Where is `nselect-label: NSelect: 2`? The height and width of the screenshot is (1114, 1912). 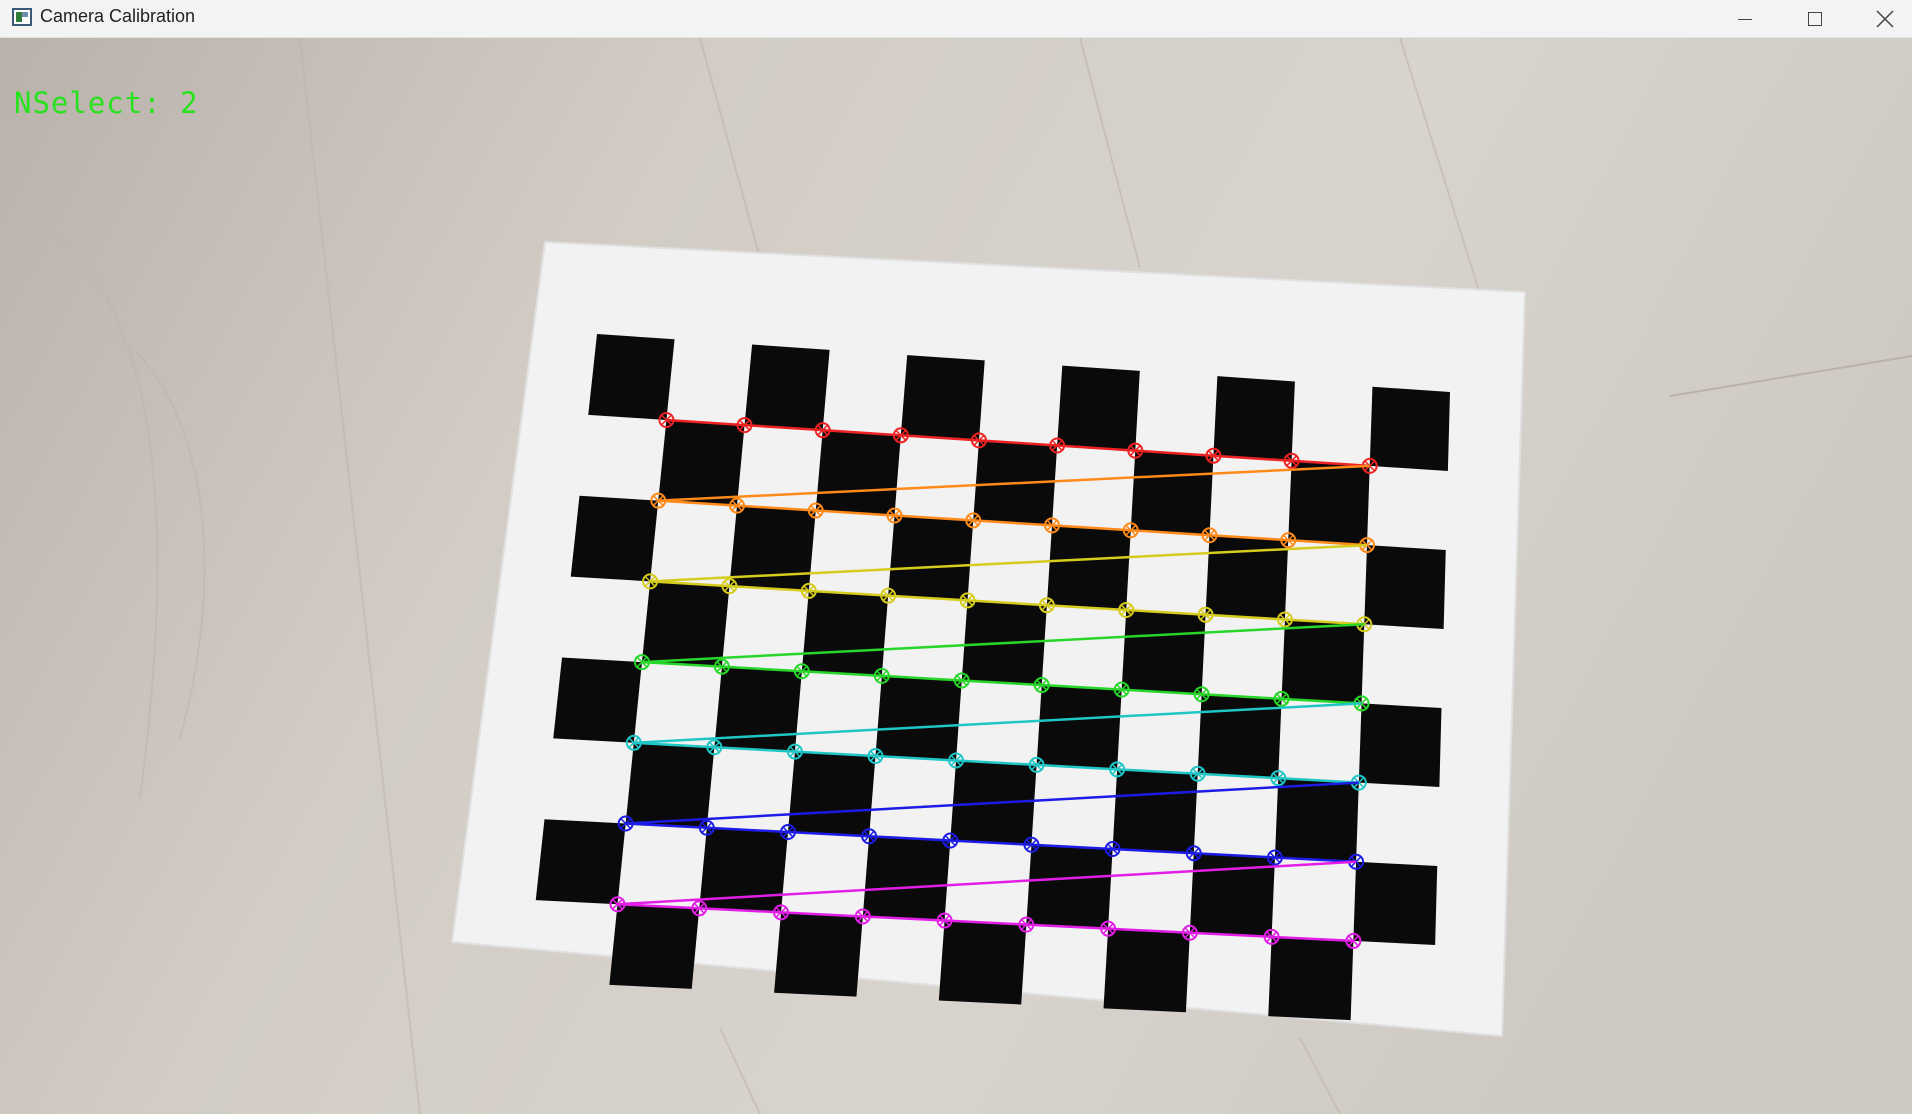
nselect-label: NSelect: 2 is located at coordinates (106, 103).